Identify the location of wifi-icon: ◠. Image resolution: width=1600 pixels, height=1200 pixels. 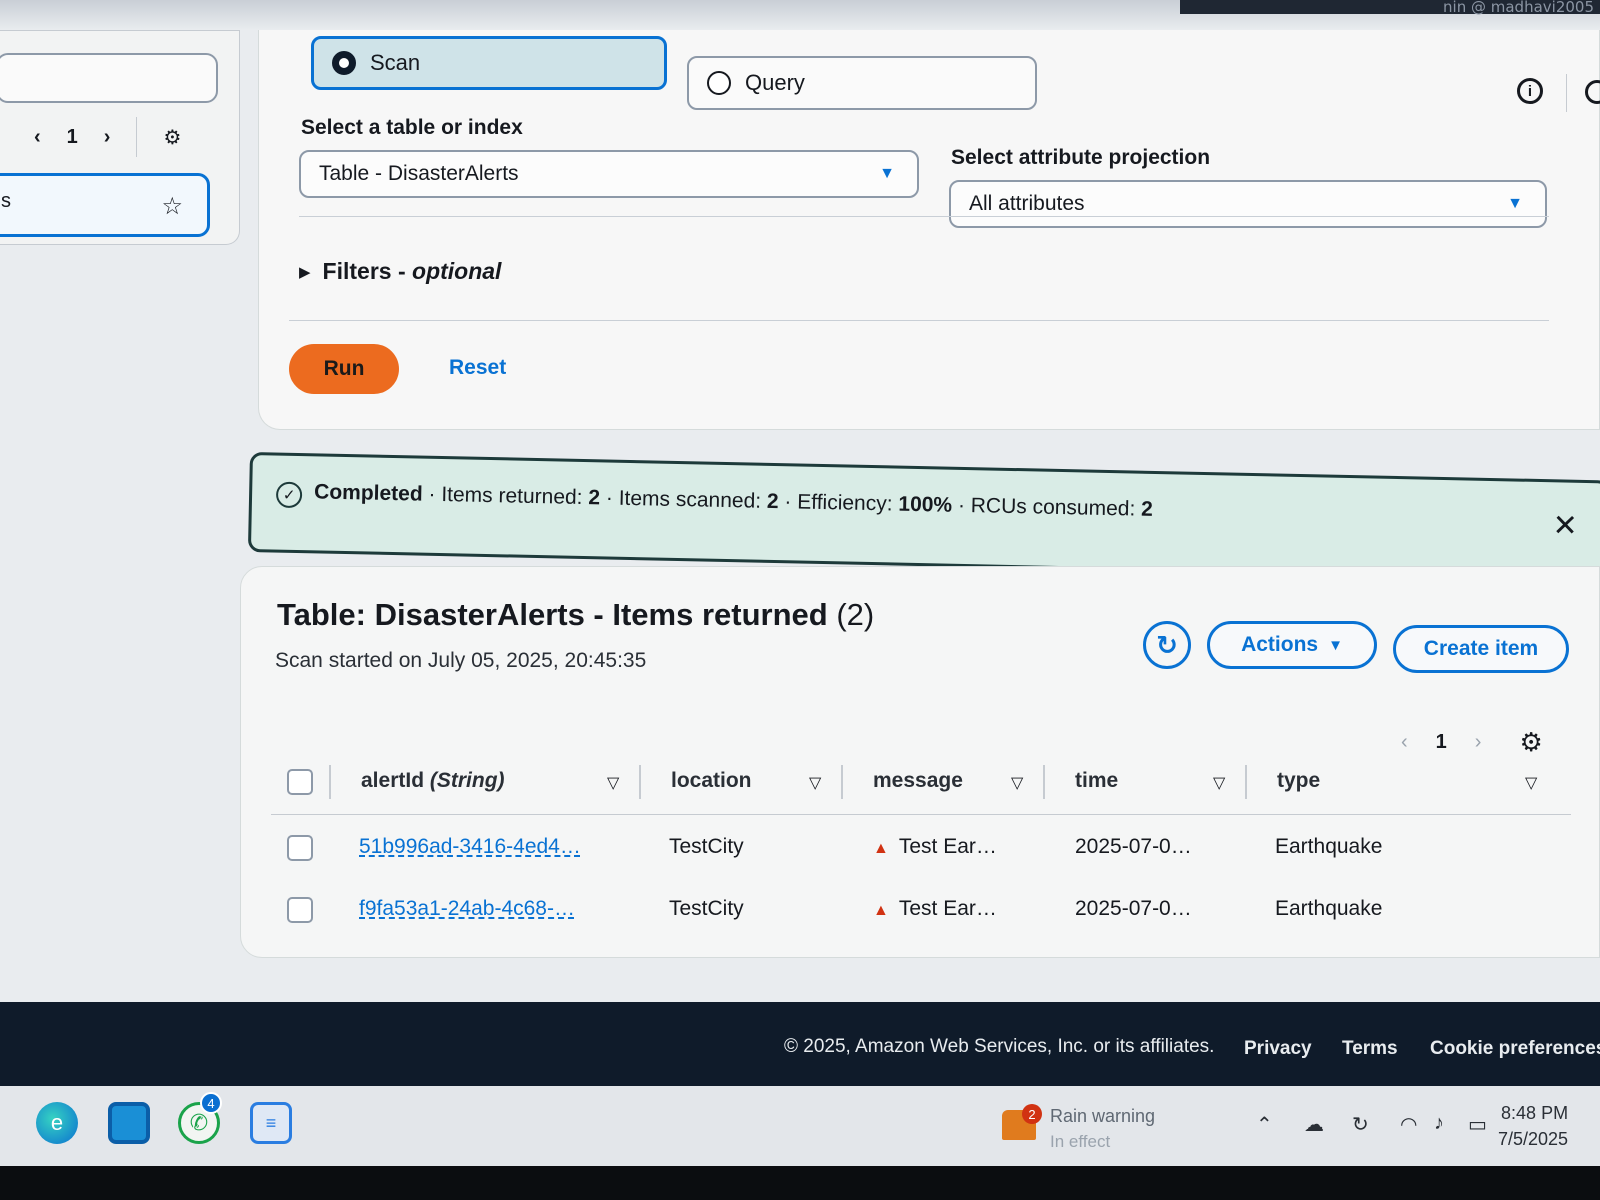
(1408, 1124).